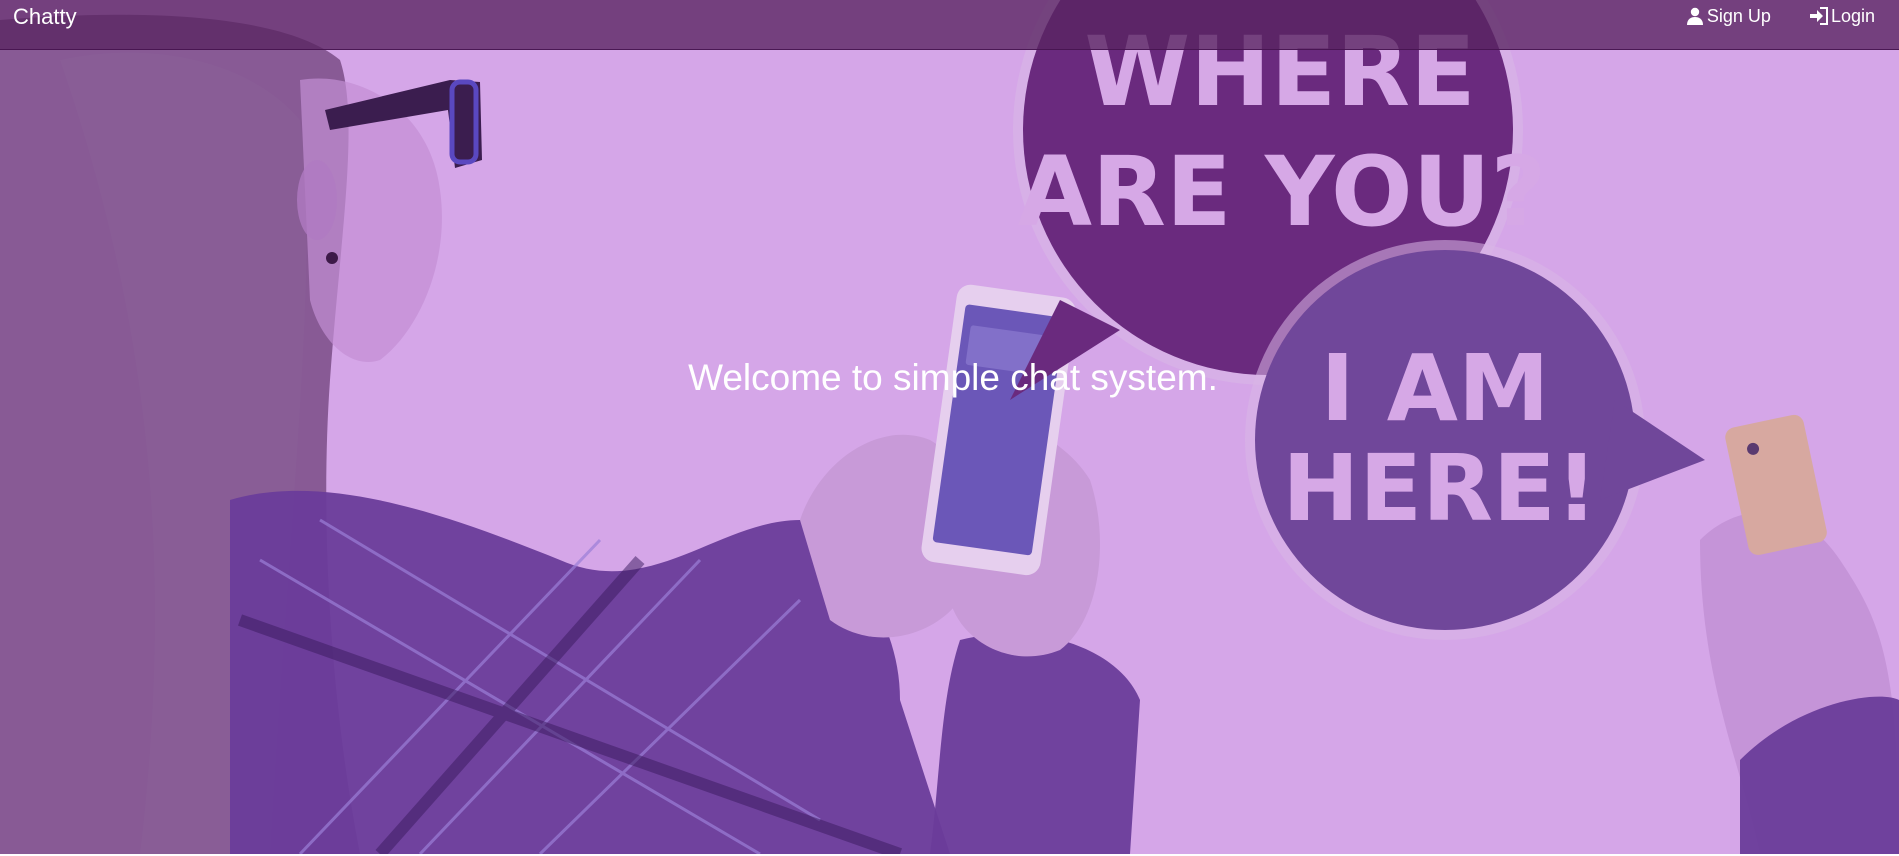 The height and width of the screenshot is (856, 1899). What do you see at coordinates (949, 25) in the screenshot?
I see `navbar: Chatty Sign Up Login` at bounding box center [949, 25].